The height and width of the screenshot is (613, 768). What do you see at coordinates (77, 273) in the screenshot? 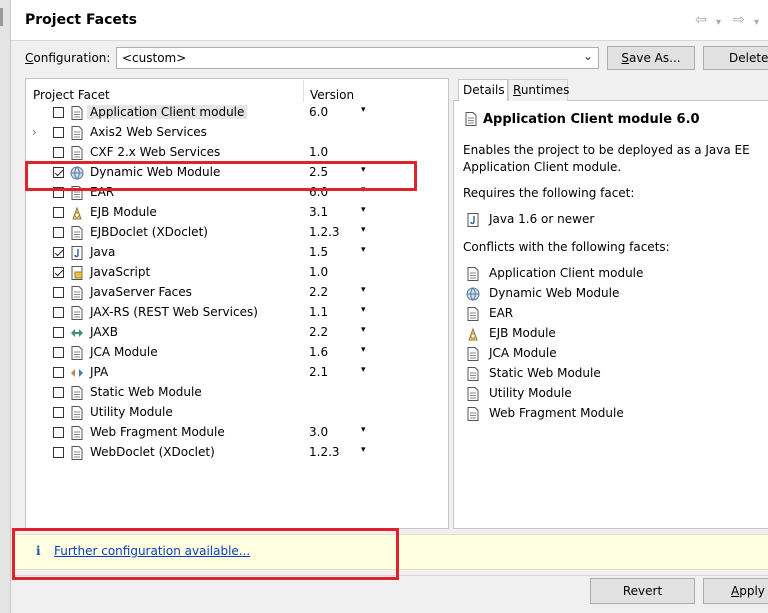
I see `js-icon` at bounding box center [77, 273].